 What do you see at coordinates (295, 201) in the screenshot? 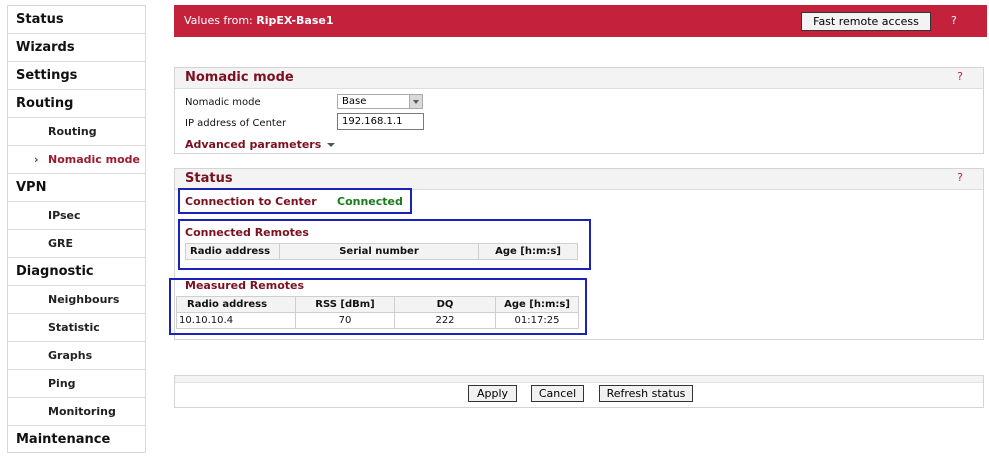
I see `highlight-box-connection` at bounding box center [295, 201].